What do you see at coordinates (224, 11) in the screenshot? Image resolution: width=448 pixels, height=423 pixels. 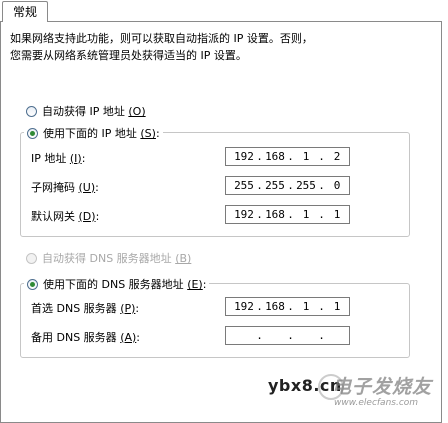 I see `tab-strip: 常规` at bounding box center [224, 11].